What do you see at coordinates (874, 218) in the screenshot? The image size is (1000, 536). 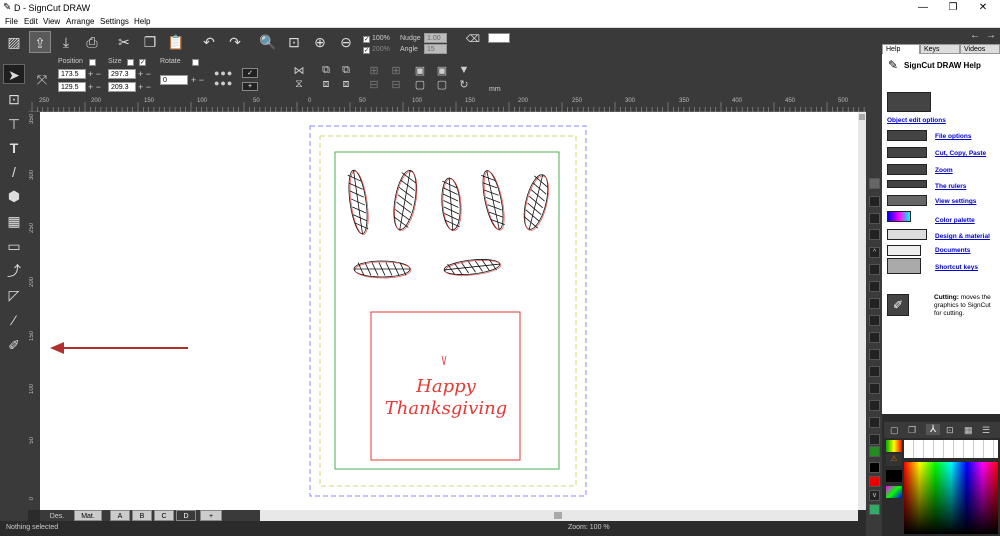 I see `grid-small-icon` at bounding box center [874, 218].